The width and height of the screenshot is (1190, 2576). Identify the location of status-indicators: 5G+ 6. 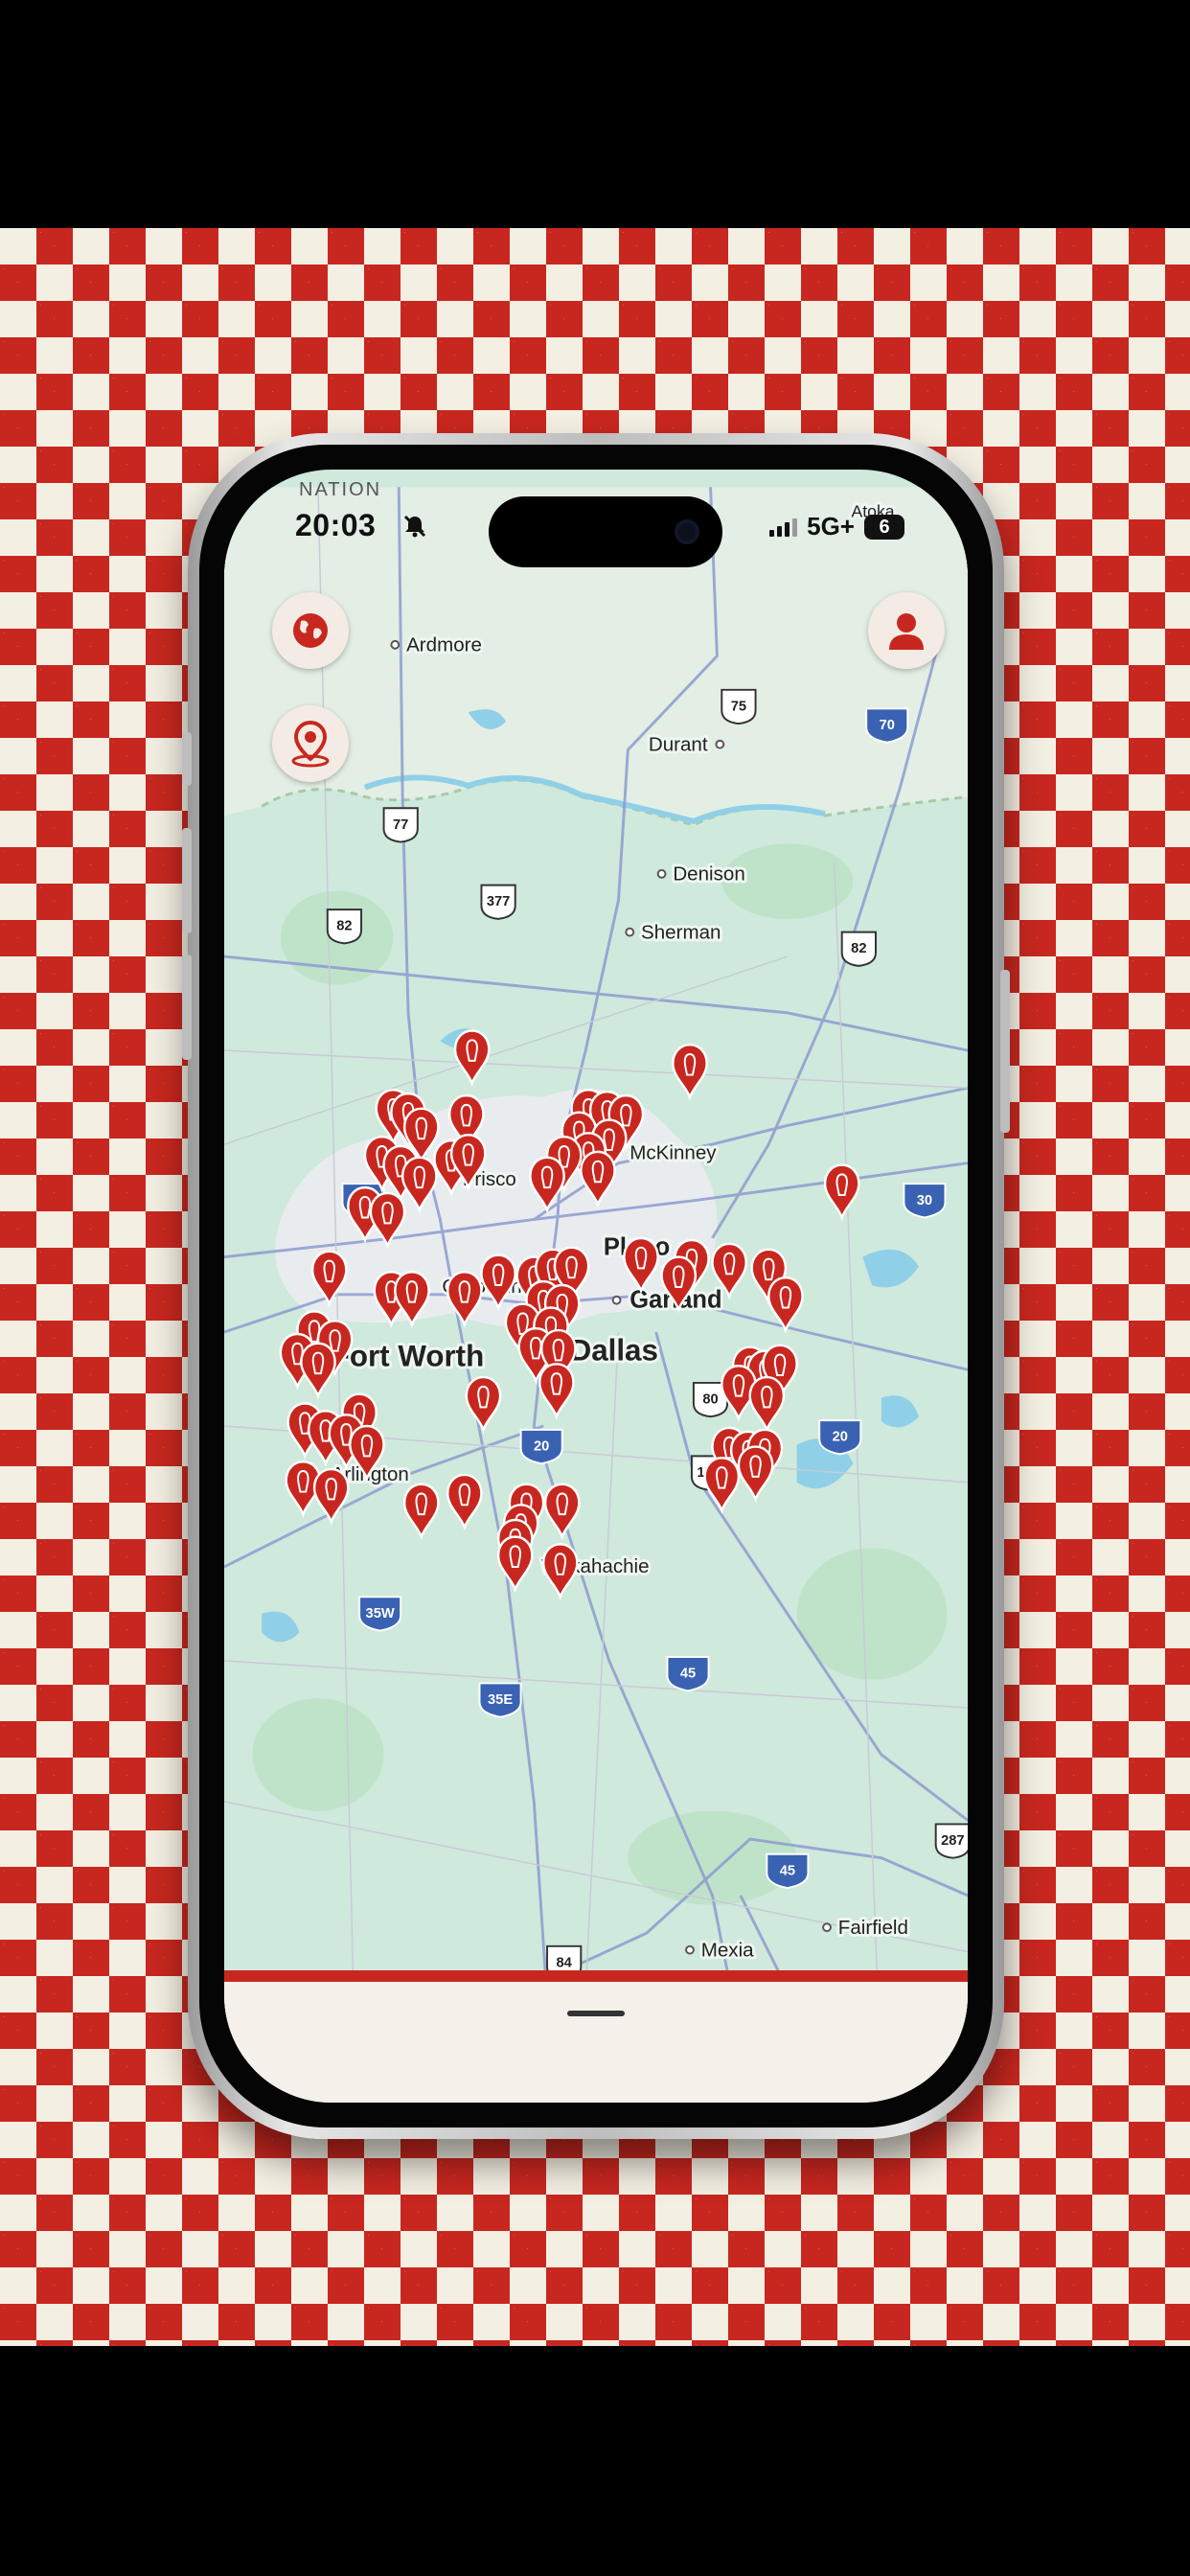
(837, 526).